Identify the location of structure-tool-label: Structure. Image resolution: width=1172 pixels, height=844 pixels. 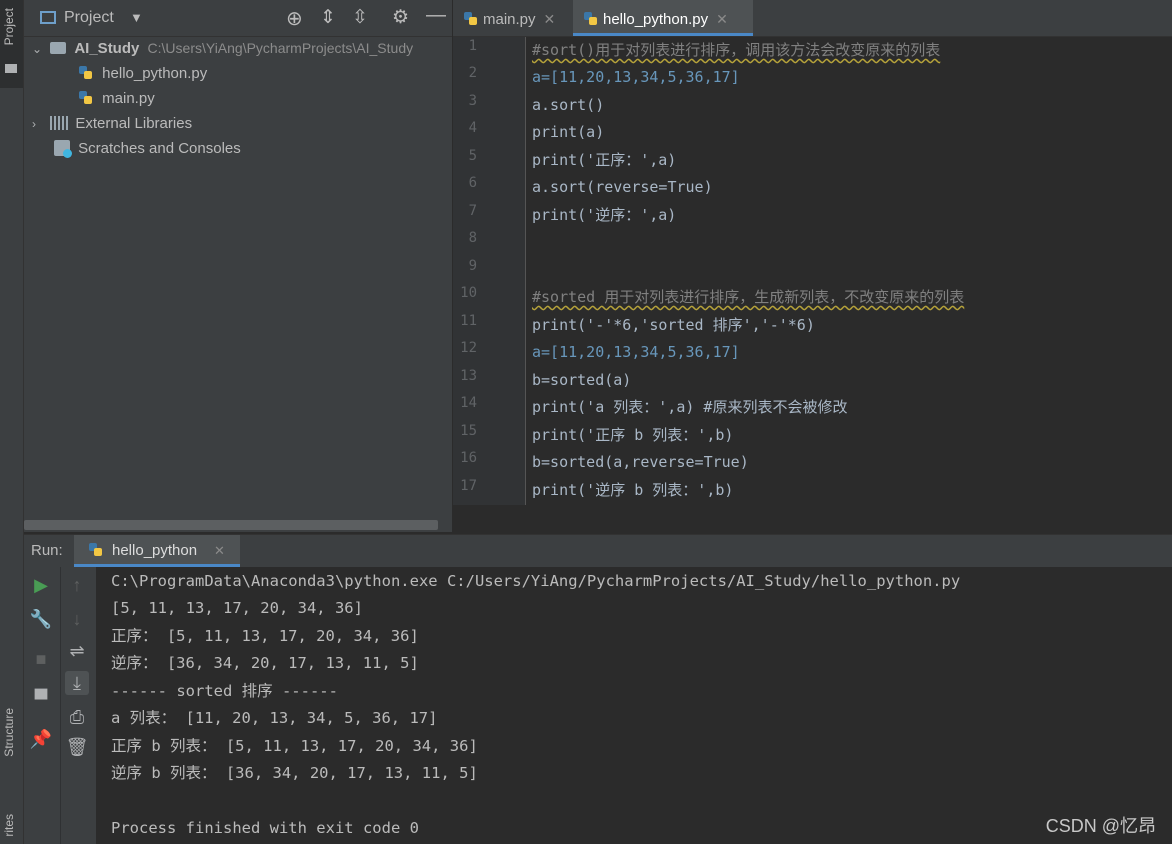
(9, 732).